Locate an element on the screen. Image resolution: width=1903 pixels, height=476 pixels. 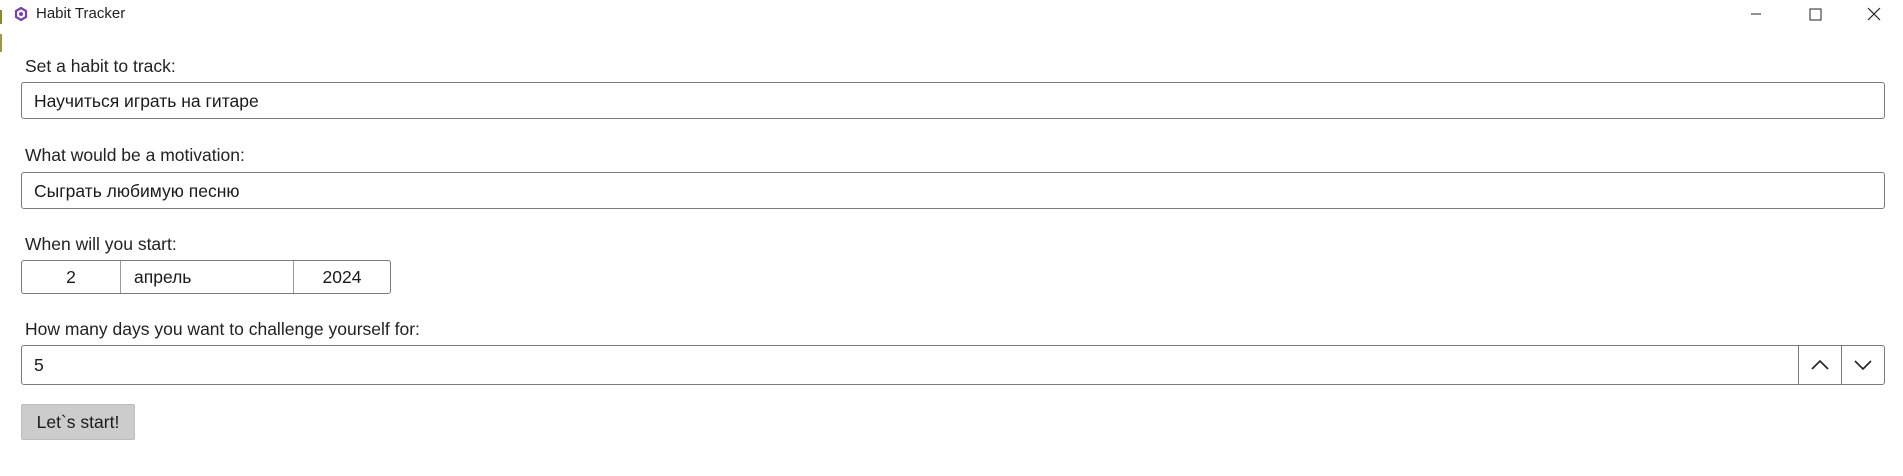
app-logo-icon is located at coordinates (21, 14).